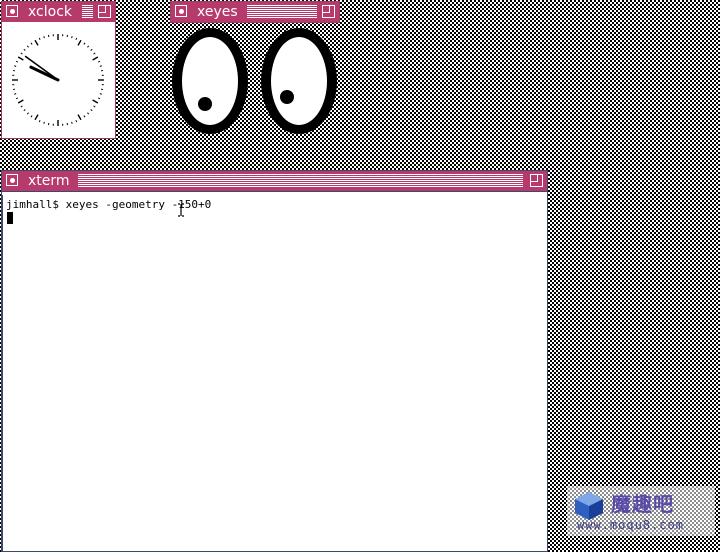  I want to click on right-pupil, so click(287, 97).